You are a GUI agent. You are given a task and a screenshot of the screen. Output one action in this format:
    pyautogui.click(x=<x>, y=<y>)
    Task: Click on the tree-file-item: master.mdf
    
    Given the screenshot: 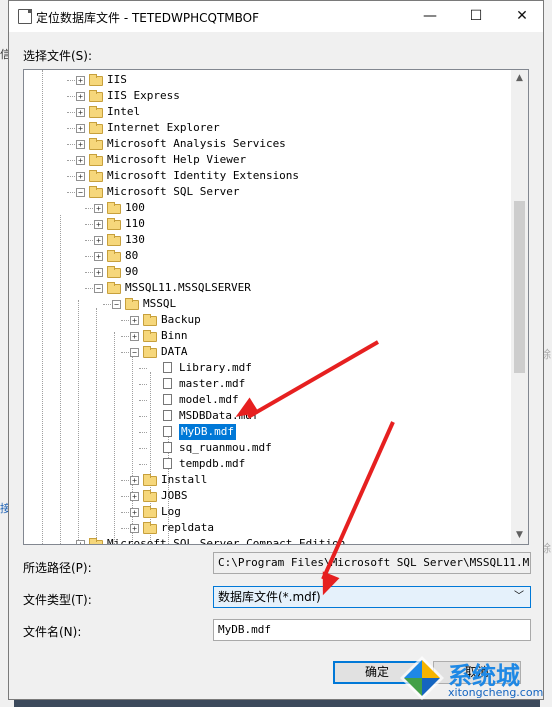 What is the action you would take?
    pyautogui.click(x=267, y=384)
    